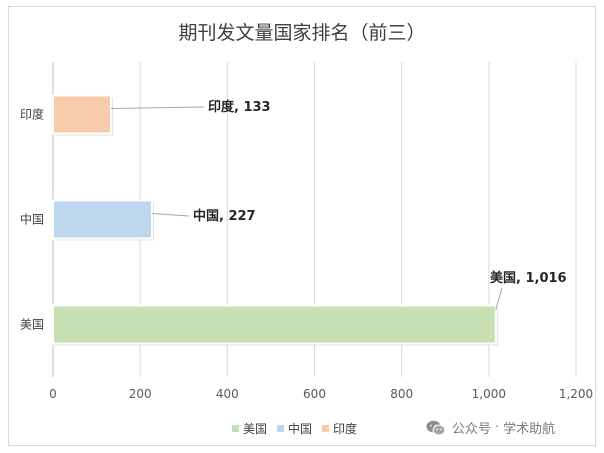 Image resolution: width=604 pixels, height=453 pixels. I want to click on x-tick-label: 200, so click(140, 394).